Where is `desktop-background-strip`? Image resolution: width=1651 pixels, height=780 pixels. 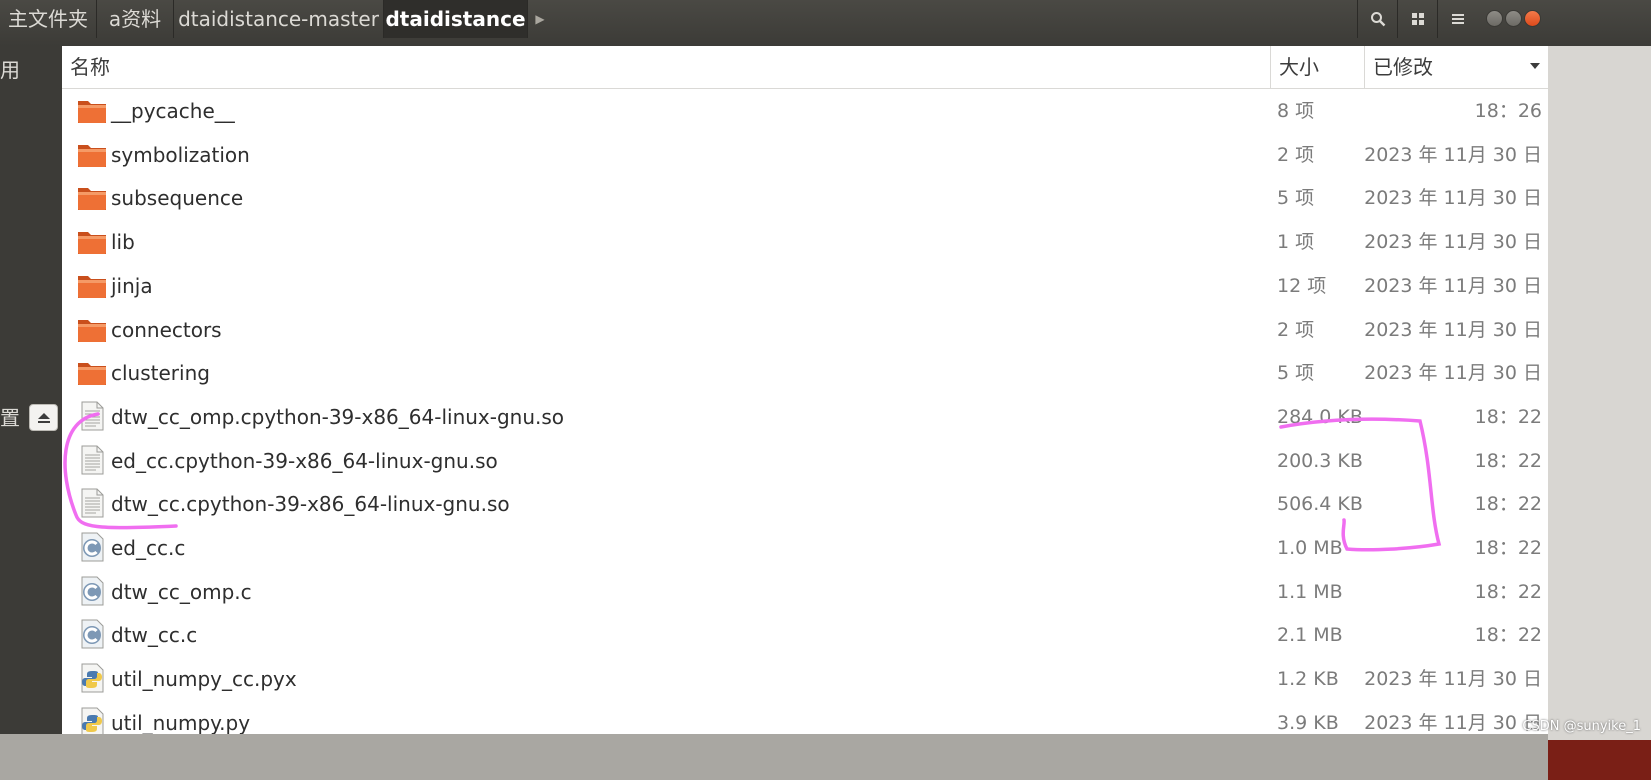
desktop-background-strip is located at coordinates (1599, 413).